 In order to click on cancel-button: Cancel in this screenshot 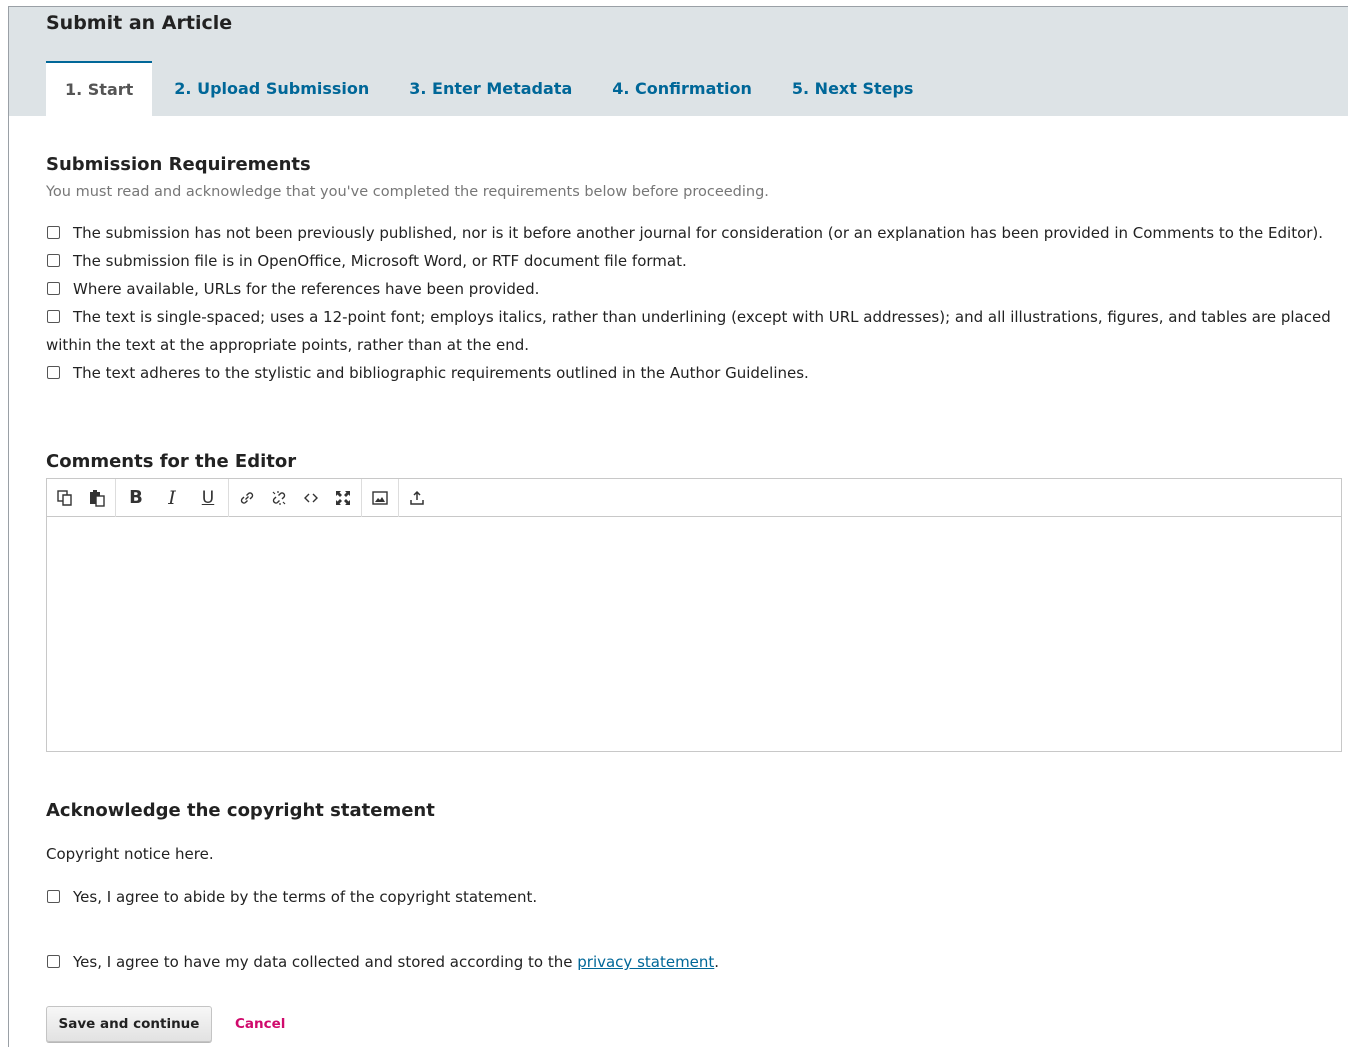, I will do `click(260, 1024)`.